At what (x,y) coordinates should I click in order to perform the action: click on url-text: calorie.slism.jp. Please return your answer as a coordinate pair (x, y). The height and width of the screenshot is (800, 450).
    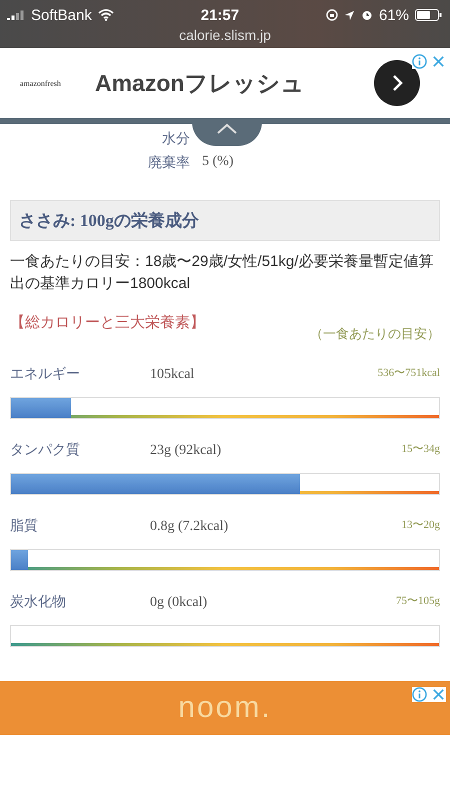
    Looking at the image, I should click on (225, 35).